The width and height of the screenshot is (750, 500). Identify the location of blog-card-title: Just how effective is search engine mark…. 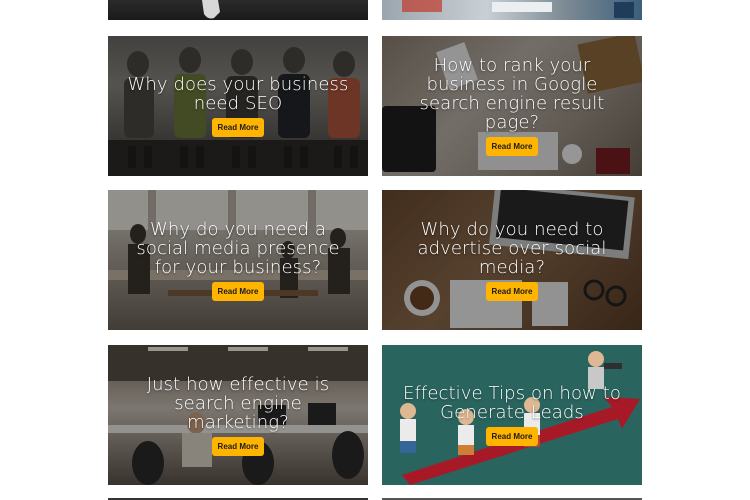
(238, 403).